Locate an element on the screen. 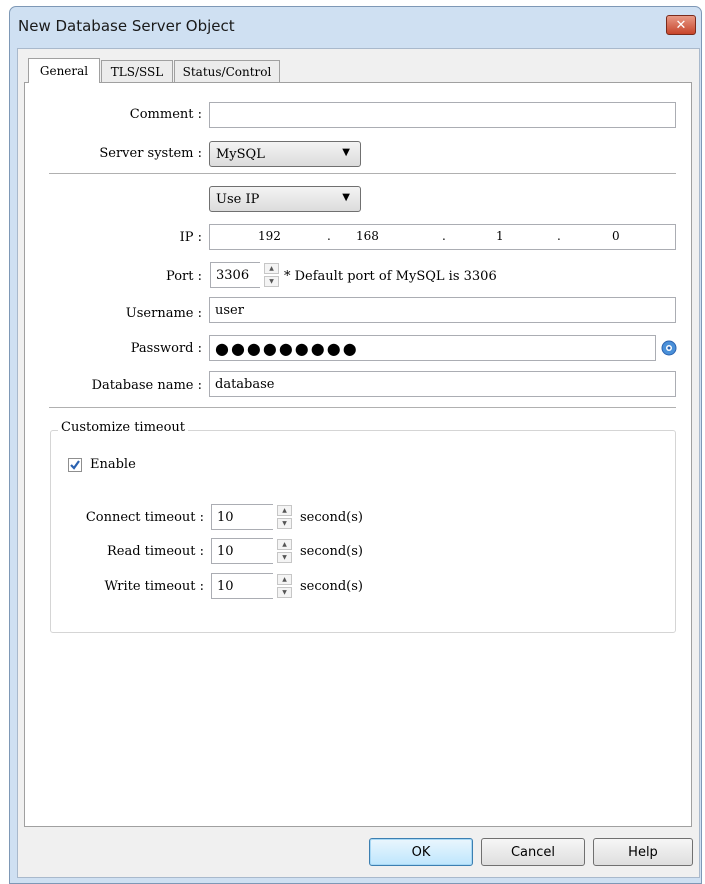  enable-checkbox is located at coordinates (75, 465).